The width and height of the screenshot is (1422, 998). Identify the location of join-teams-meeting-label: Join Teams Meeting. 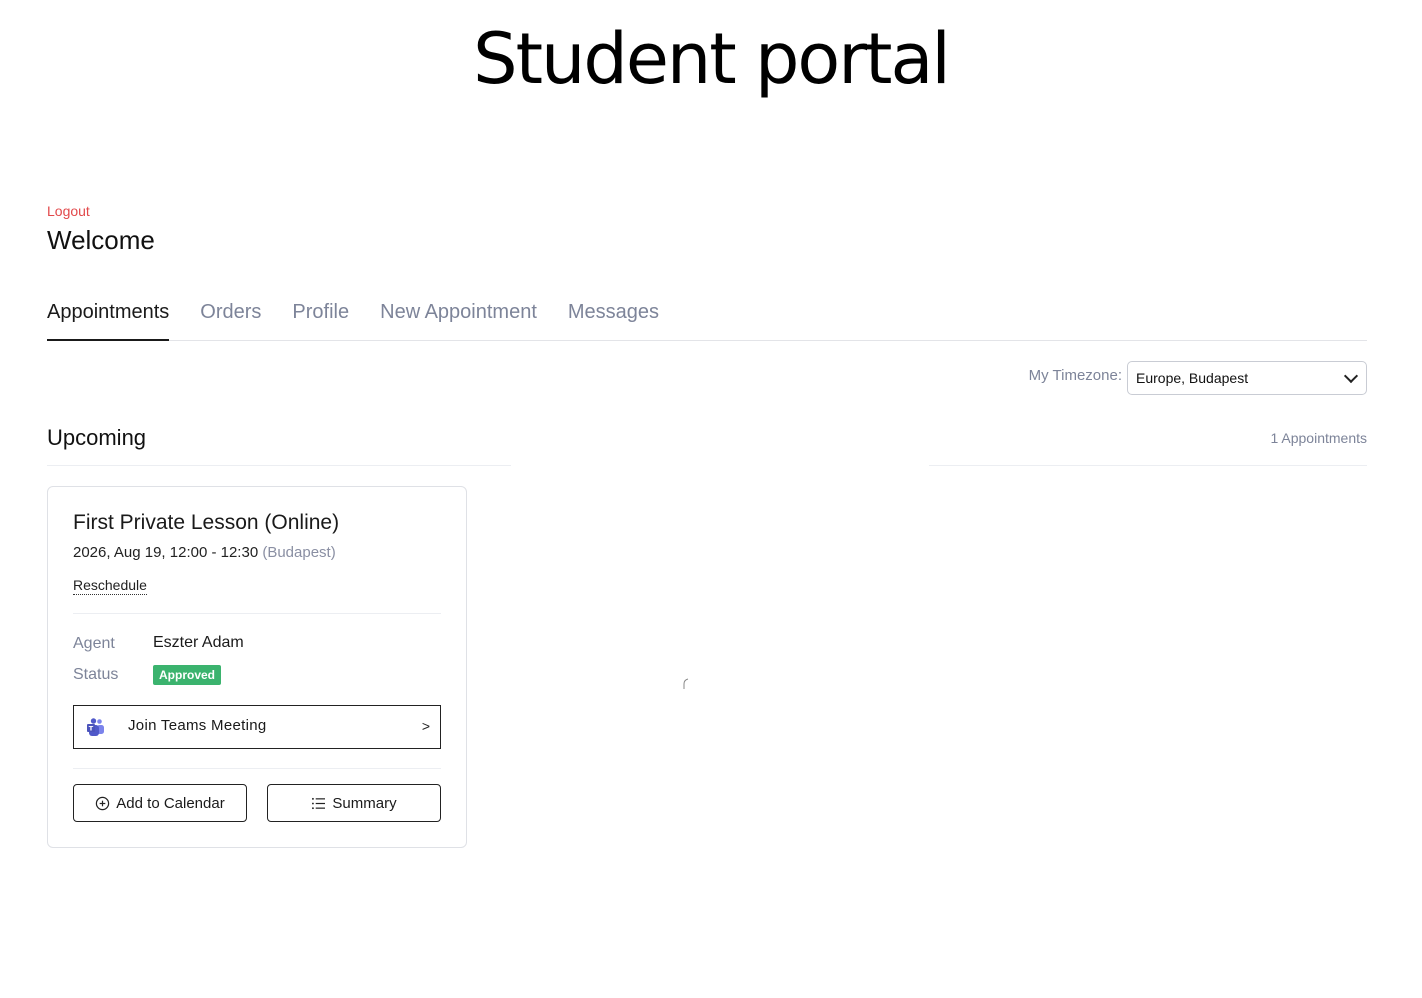
(197, 725).